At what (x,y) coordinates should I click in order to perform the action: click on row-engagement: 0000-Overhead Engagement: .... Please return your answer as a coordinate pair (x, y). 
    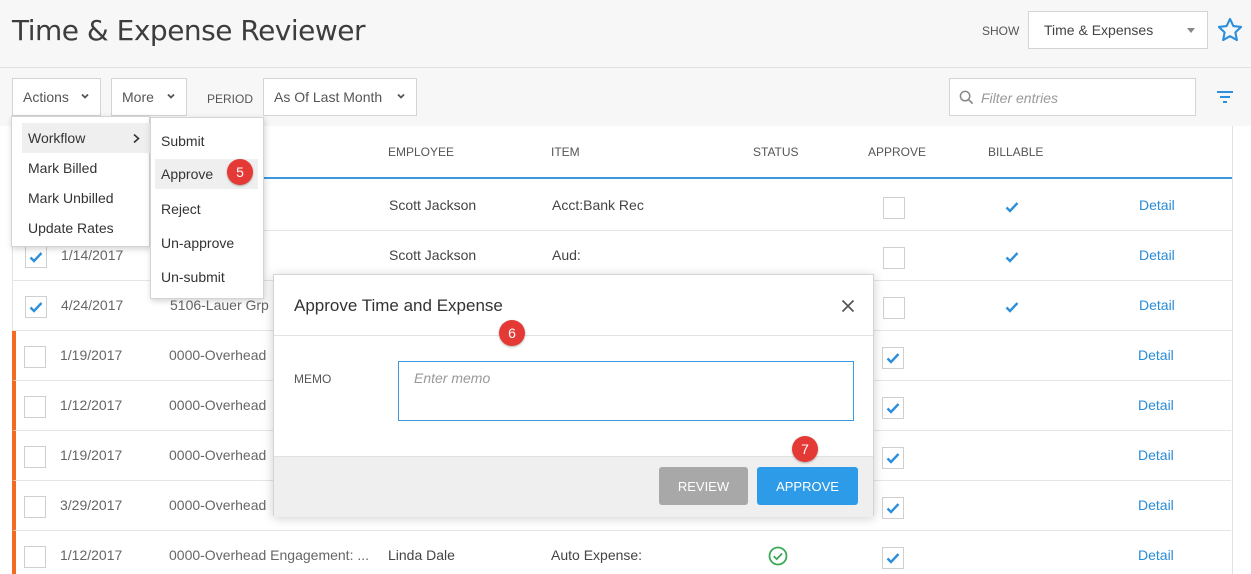
    Looking at the image, I should click on (269, 555).